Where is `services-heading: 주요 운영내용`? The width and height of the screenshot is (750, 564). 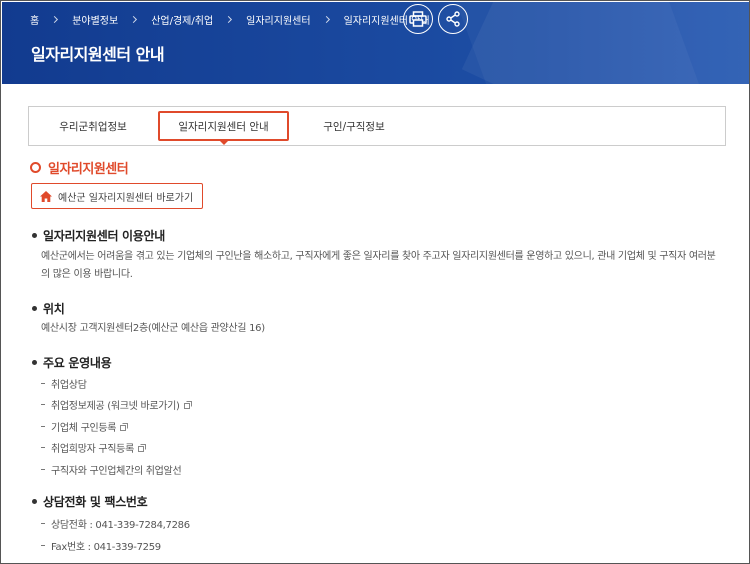 services-heading: 주요 운영내용 is located at coordinates (72, 362).